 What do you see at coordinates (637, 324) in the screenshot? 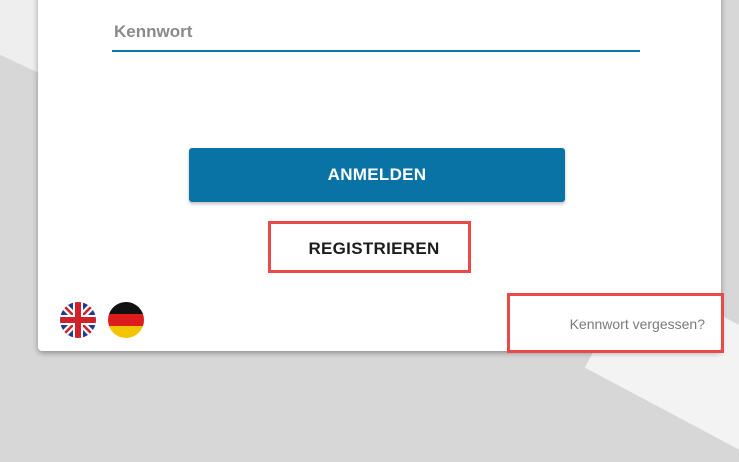
I see `forgot-password-link: Kennwort vergessen?` at bounding box center [637, 324].